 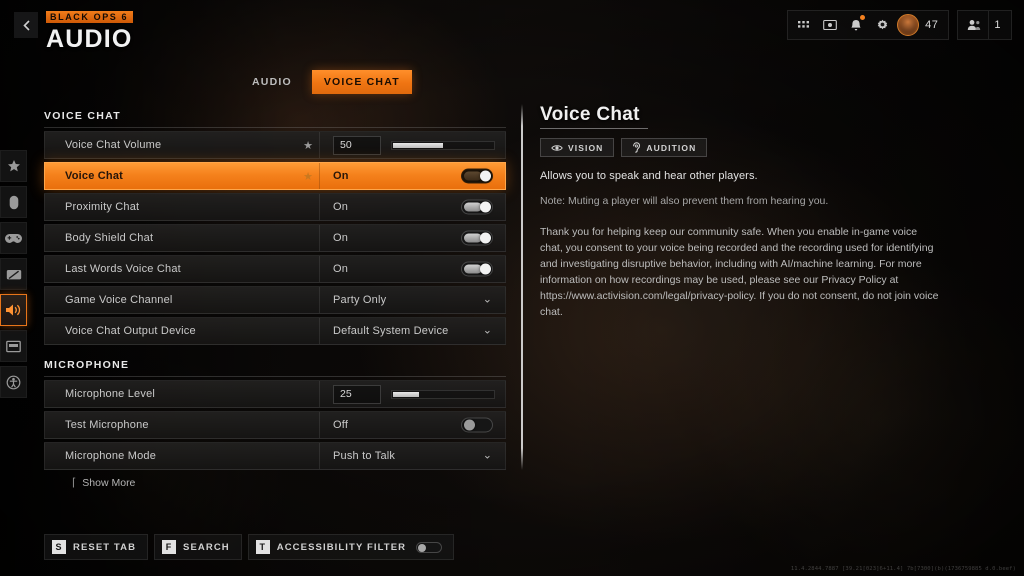 What do you see at coordinates (586, 147) in the screenshot?
I see `tag-label: VISION` at bounding box center [586, 147].